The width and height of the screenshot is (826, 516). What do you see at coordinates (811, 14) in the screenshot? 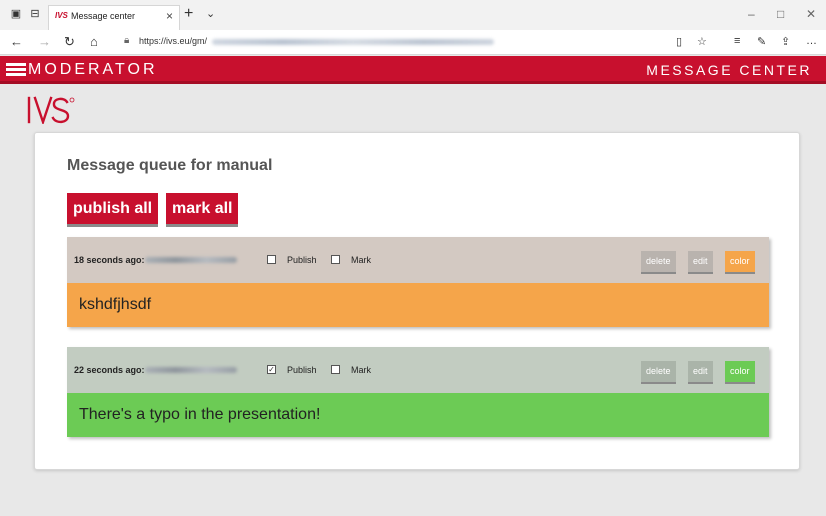
I see `window-close-icon: ✕` at bounding box center [811, 14].